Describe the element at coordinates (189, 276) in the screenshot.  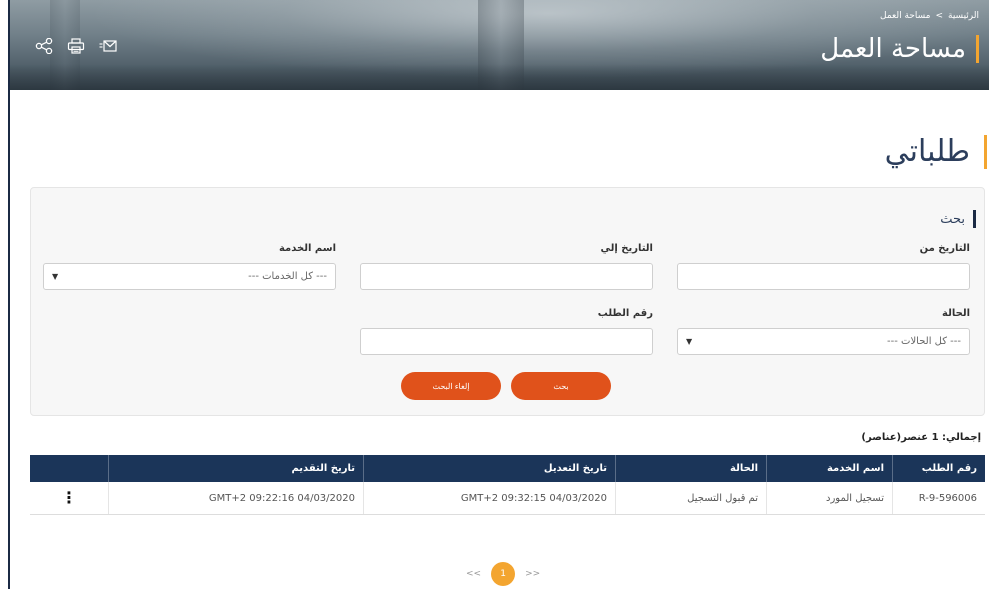
I see `service-name-select: --- كل الخدمات --- ▼` at that location.